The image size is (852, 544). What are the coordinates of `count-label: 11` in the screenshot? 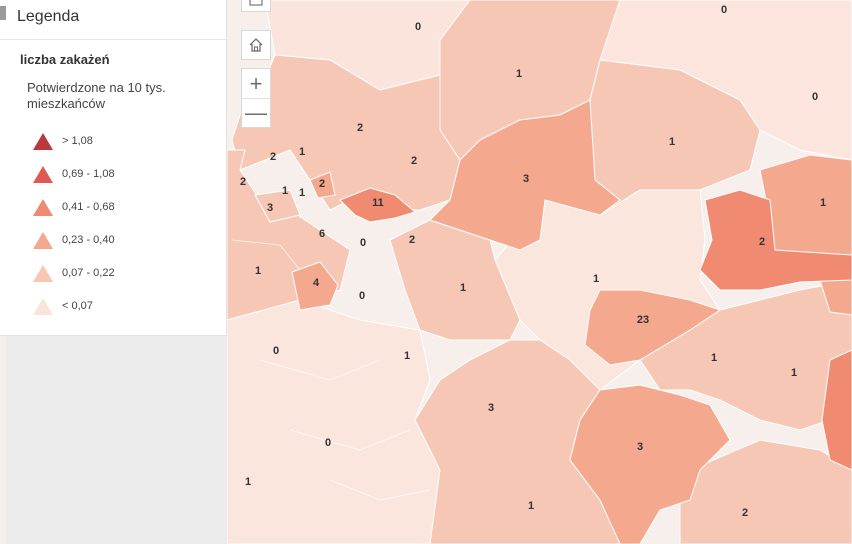 It's located at (378, 203).